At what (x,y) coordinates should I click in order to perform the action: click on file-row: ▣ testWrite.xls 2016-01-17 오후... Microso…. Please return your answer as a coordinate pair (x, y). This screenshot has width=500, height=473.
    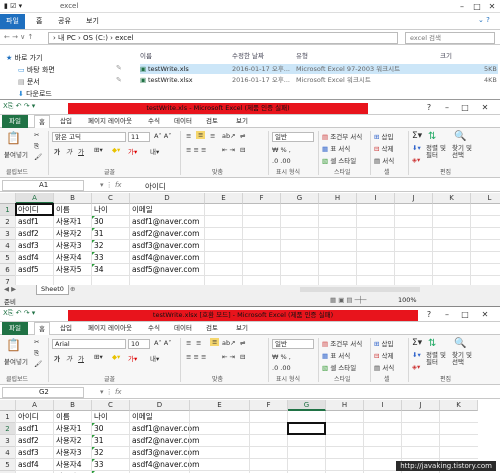
    Looking at the image, I should click on (319, 69).